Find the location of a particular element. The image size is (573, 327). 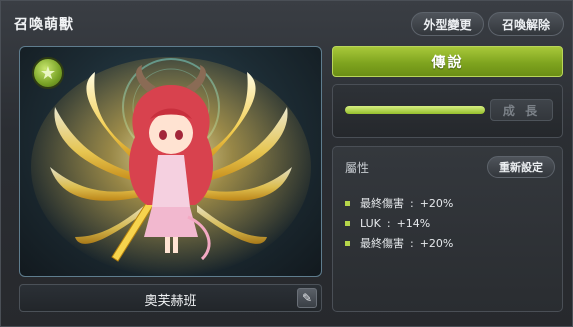

growth-panel: 成 長 is located at coordinates (447, 111).